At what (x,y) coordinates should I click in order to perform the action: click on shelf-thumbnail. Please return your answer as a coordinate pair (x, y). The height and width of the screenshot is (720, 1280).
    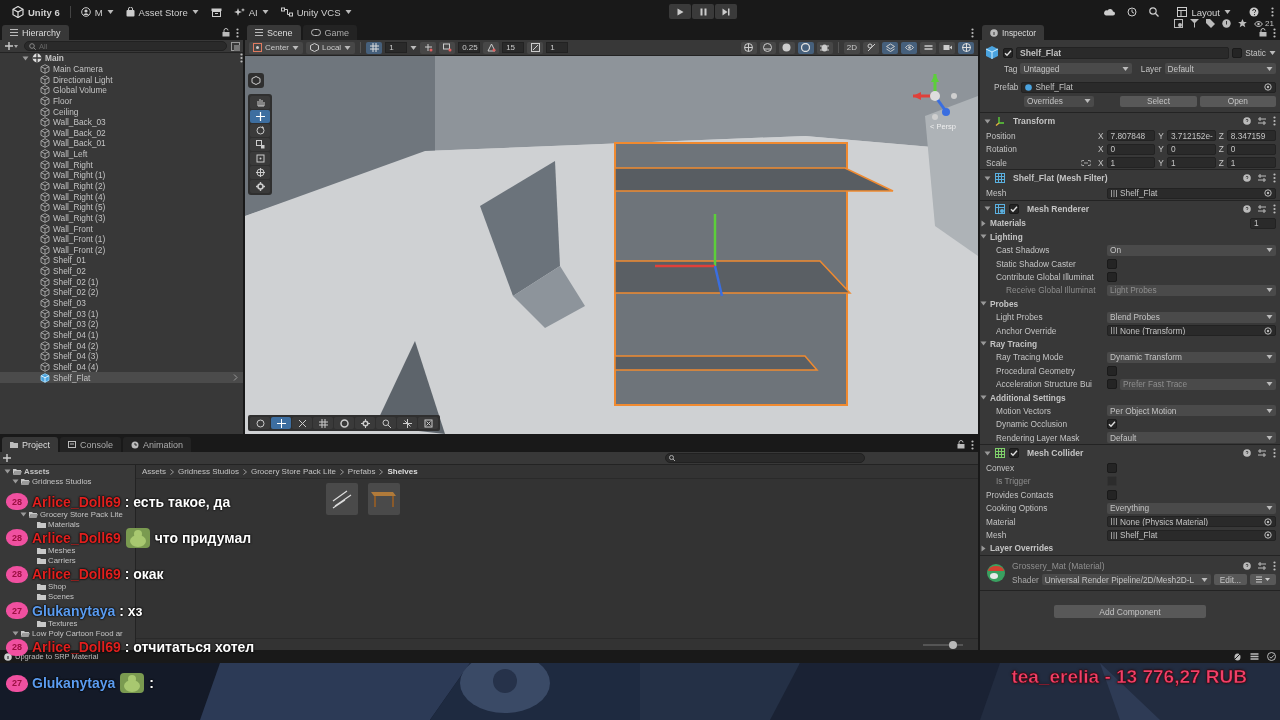
    Looking at the image, I should click on (384, 499).